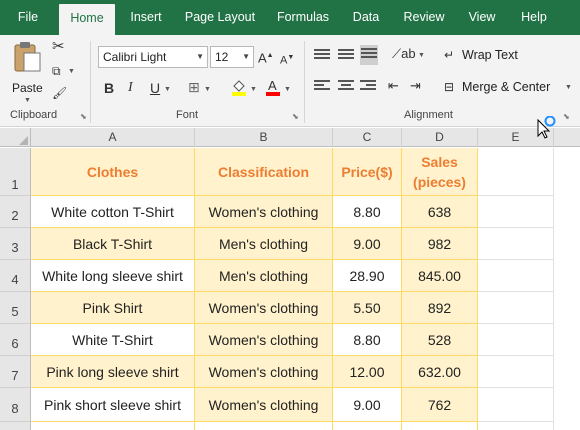 The height and width of the screenshot is (430, 580). Describe the element at coordinates (113, 405) in the screenshot. I see `data-cell: Pink short sleeve shirt` at that location.